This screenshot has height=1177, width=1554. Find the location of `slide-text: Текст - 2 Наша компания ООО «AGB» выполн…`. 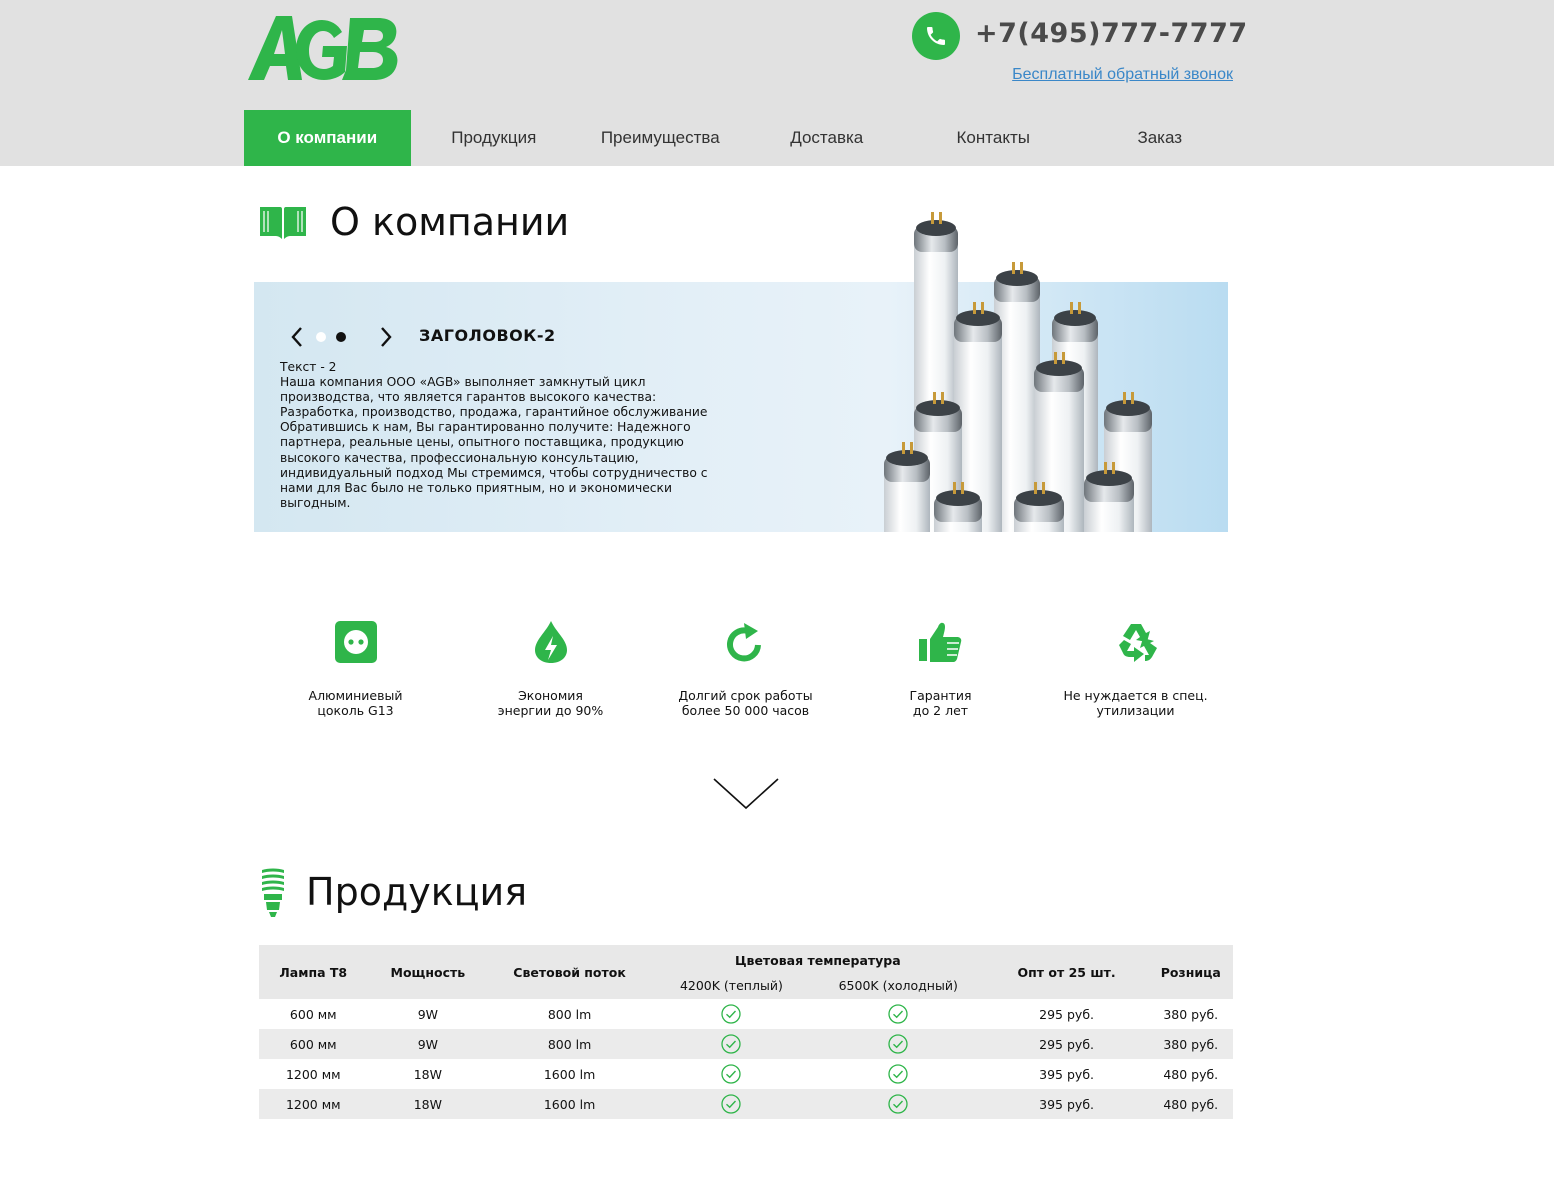

slide-text: Текст - 2 Наша компания ООО «AGB» выполн… is located at coordinates (508, 435).